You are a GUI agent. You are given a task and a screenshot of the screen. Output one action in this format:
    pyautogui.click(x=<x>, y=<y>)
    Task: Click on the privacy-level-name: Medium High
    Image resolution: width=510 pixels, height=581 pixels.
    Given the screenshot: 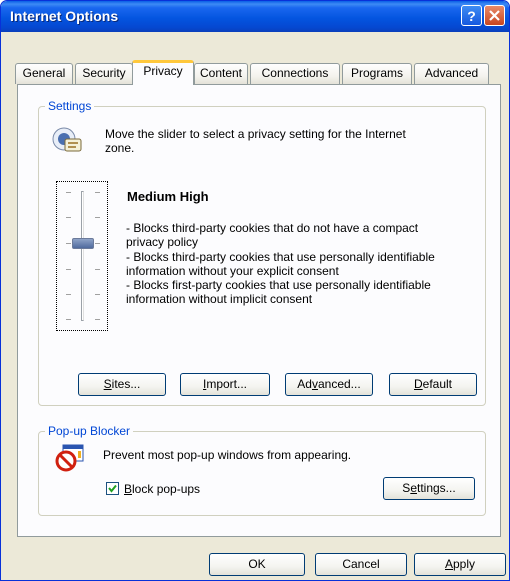 What is the action you would take?
    pyautogui.click(x=168, y=196)
    